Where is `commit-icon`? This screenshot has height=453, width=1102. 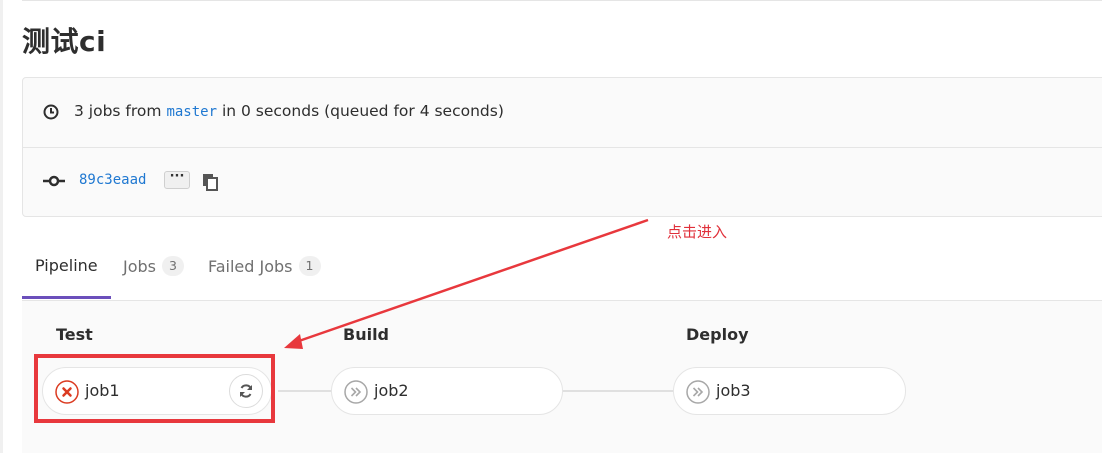 commit-icon is located at coordinates (54, 181).